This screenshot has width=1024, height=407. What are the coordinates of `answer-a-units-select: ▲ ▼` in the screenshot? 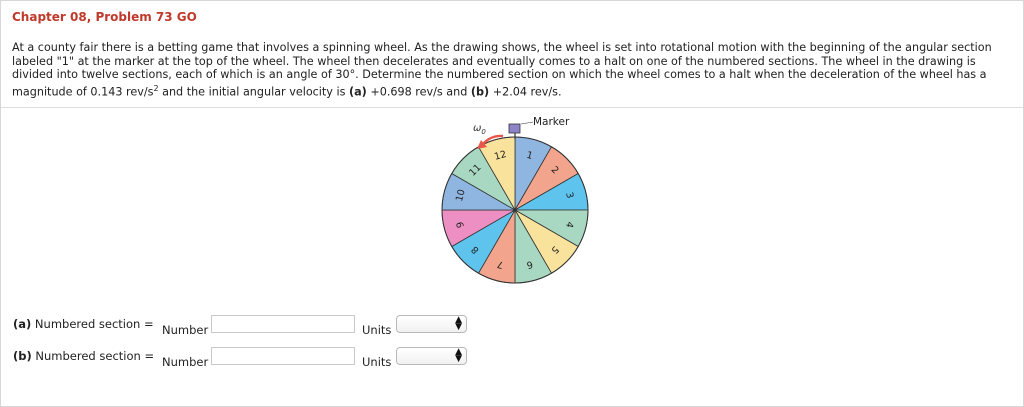 It's located at (431, 324).